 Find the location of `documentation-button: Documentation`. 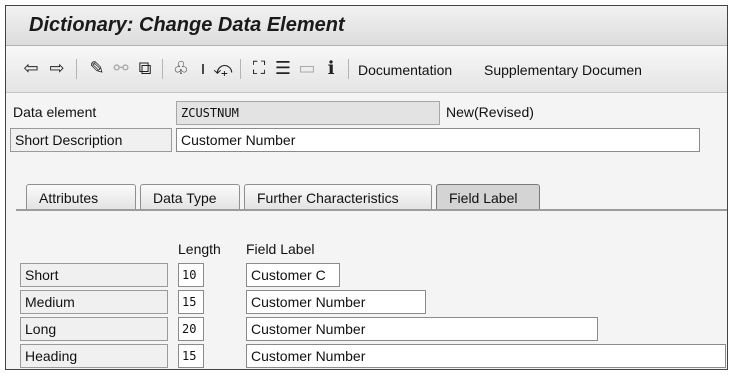

documentation-button: Documentation is located at coordinates (405, 70).